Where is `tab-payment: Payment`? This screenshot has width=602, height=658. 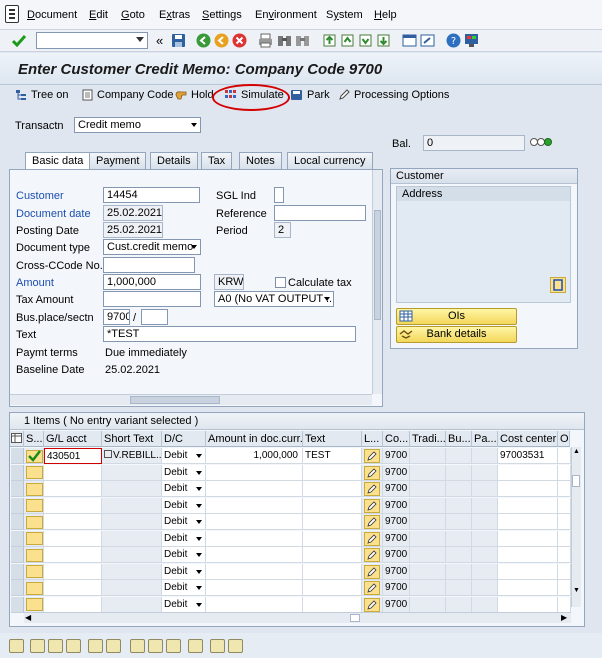
tab-payment: Payment is located at coordinates (118, 160).